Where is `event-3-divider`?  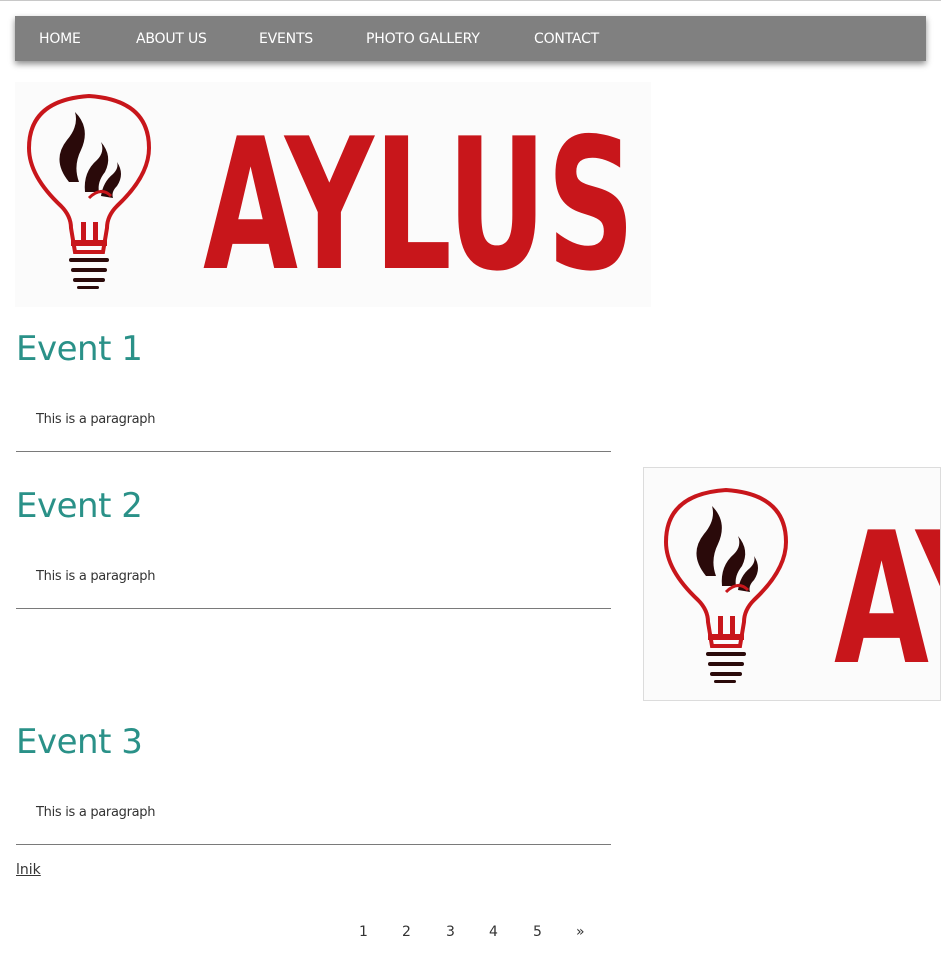
event-3-divider is located at coordinates (313, 844).